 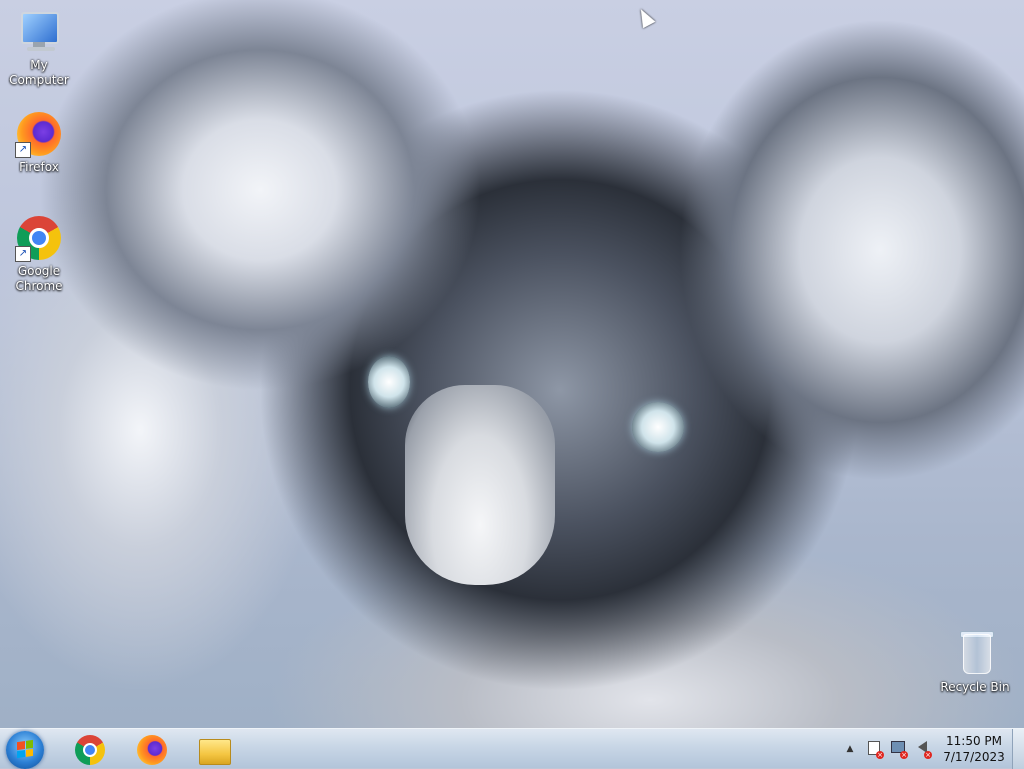 I want to click on desktop-icon-label: Recycle Bin, so click(x=975, y=687).